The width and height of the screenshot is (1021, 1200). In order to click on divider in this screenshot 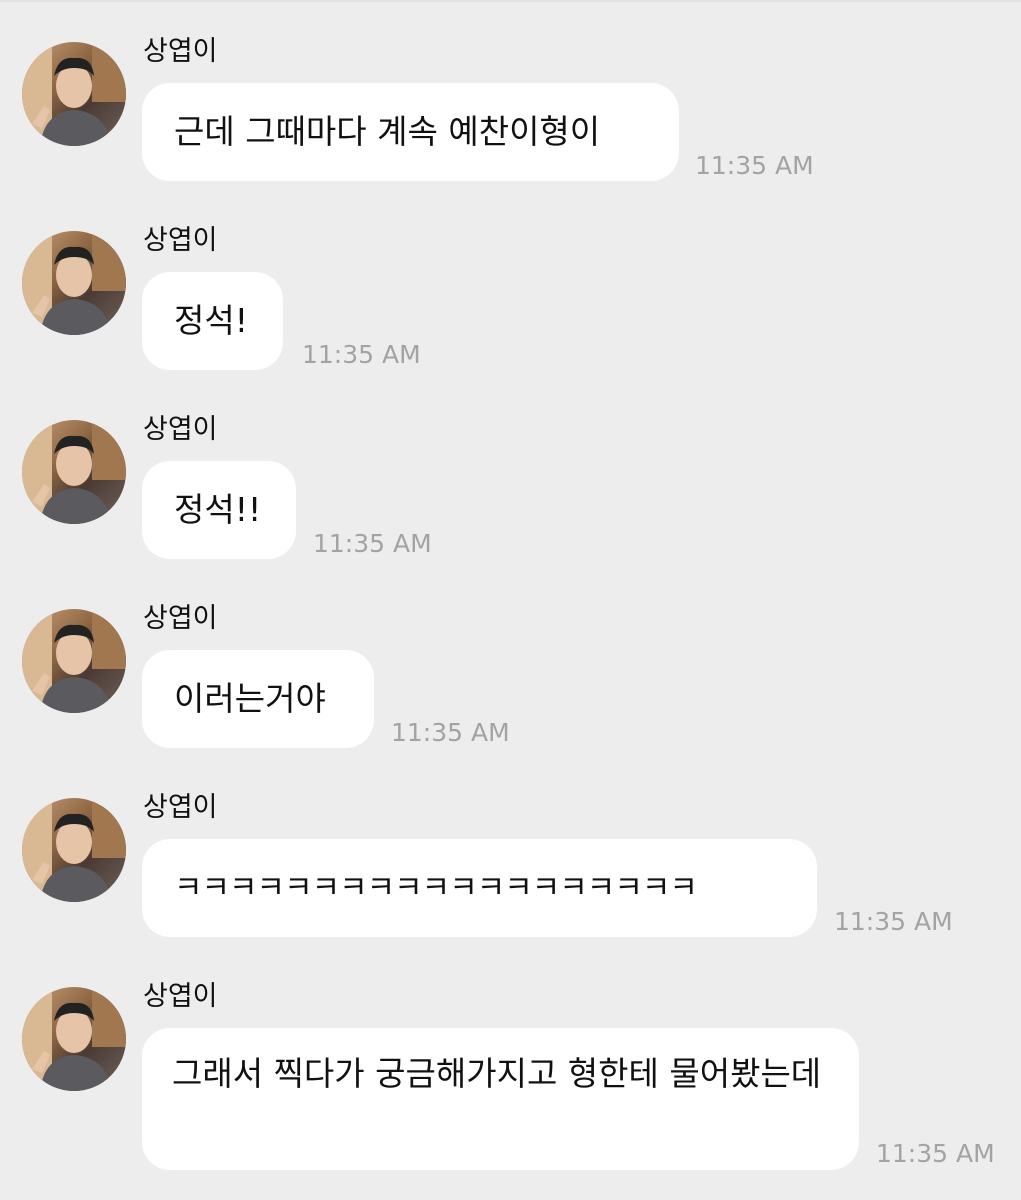, I will do `click(510, 1)`.